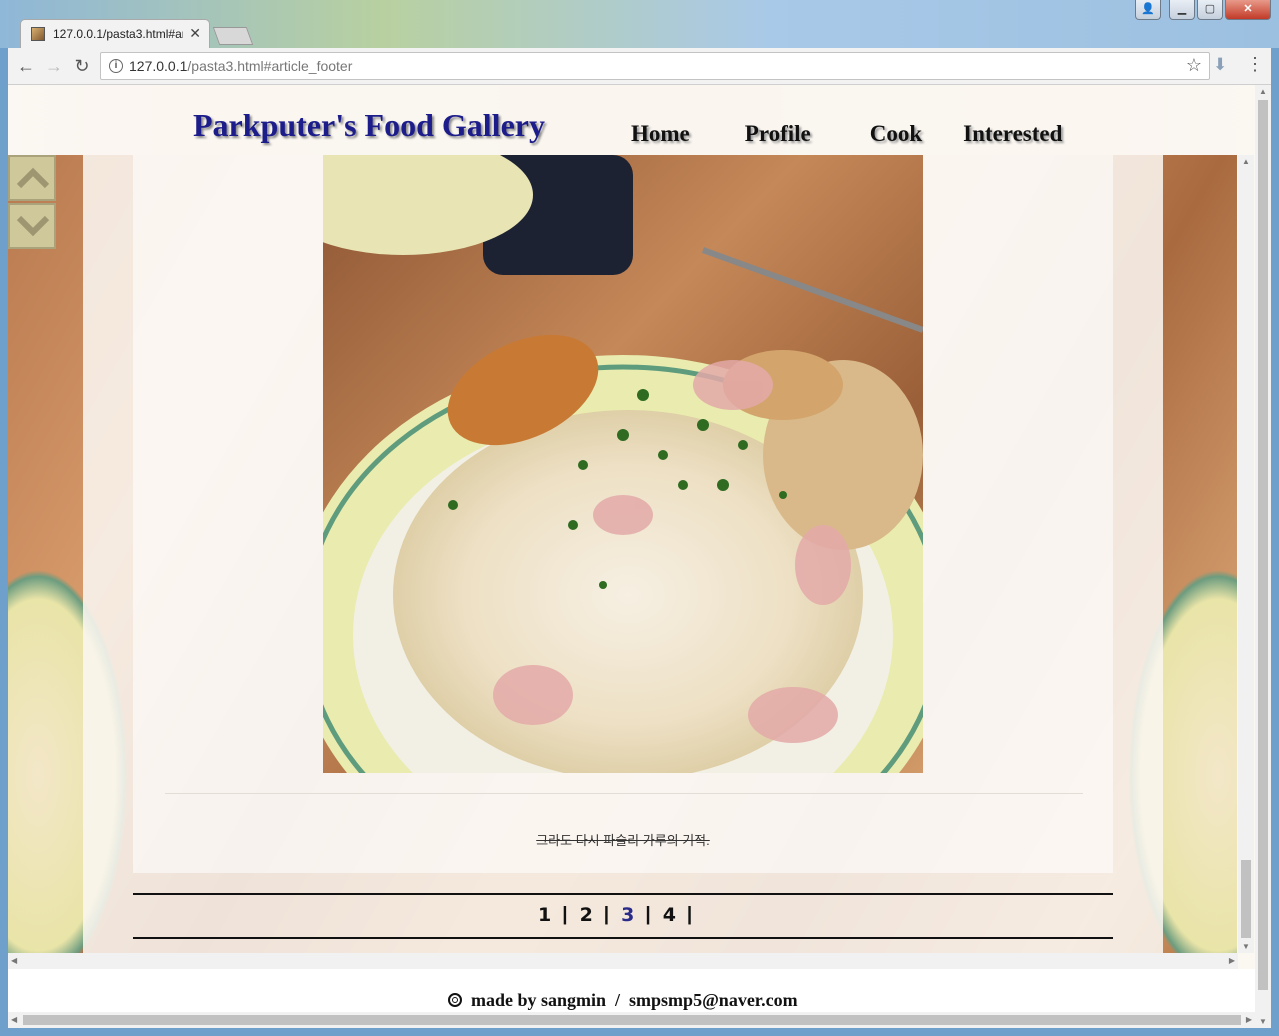 The width and height of the screenshot is (1279, 1036). I want to click on scroll-up-button, so click(32, 178).